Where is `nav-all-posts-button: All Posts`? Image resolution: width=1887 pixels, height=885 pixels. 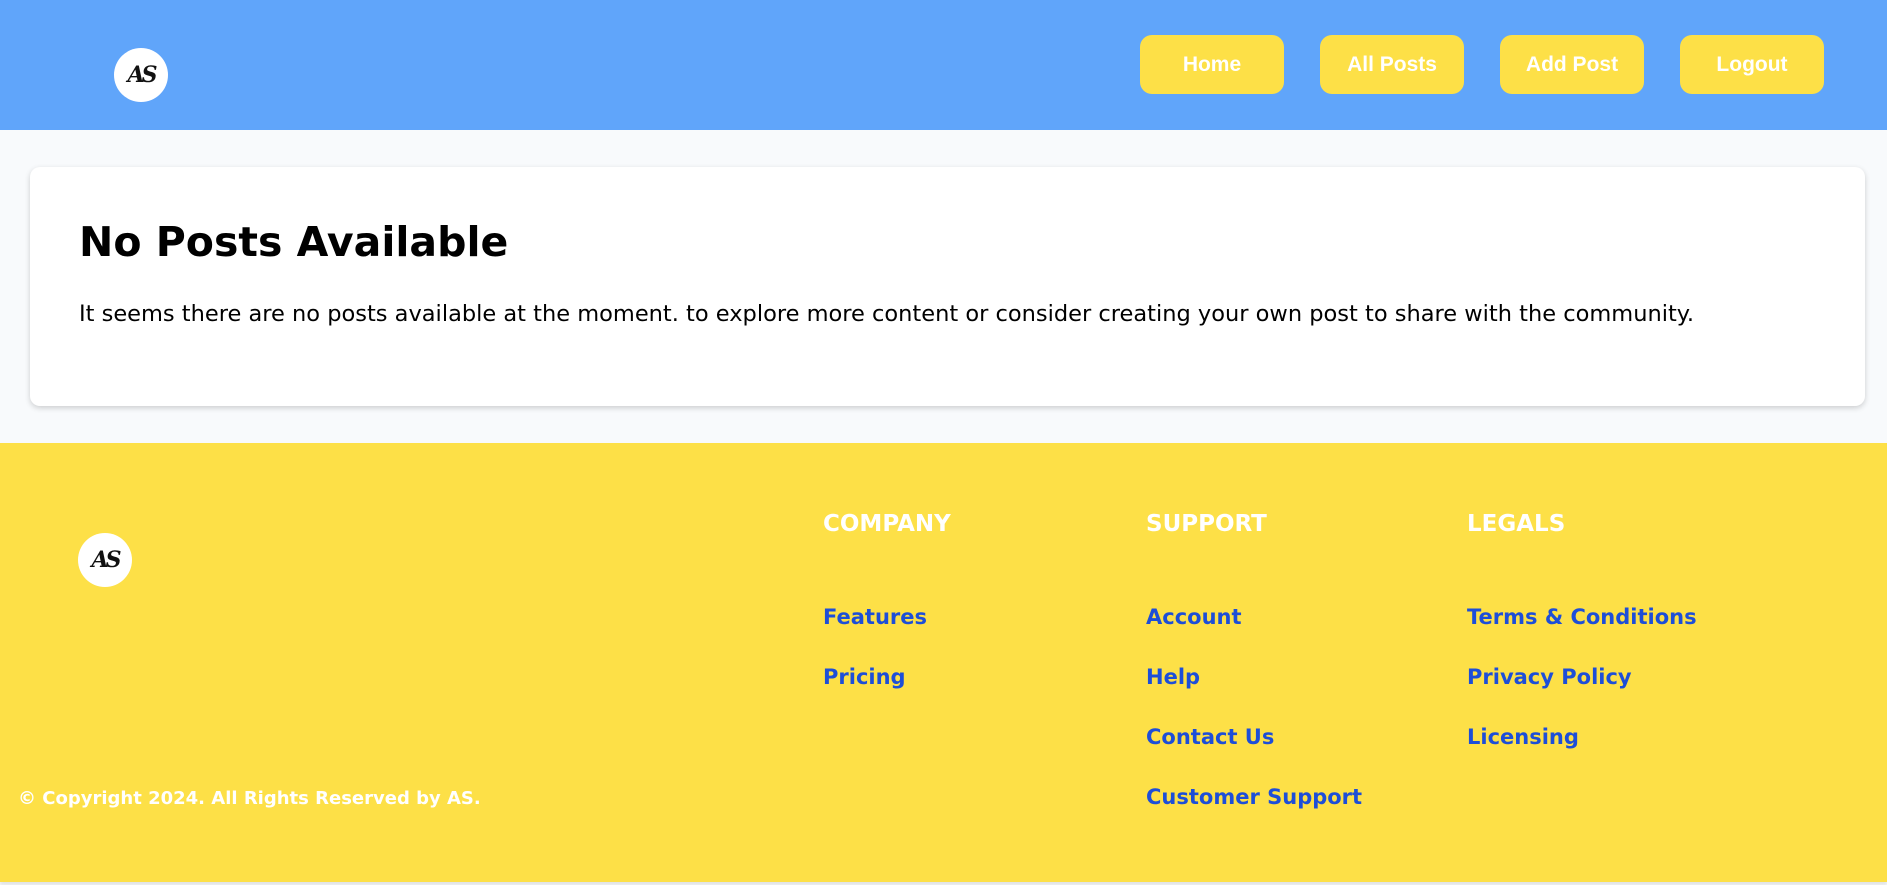
nav-all-posts-button: All Posts is located at coordinates (1392, 64).